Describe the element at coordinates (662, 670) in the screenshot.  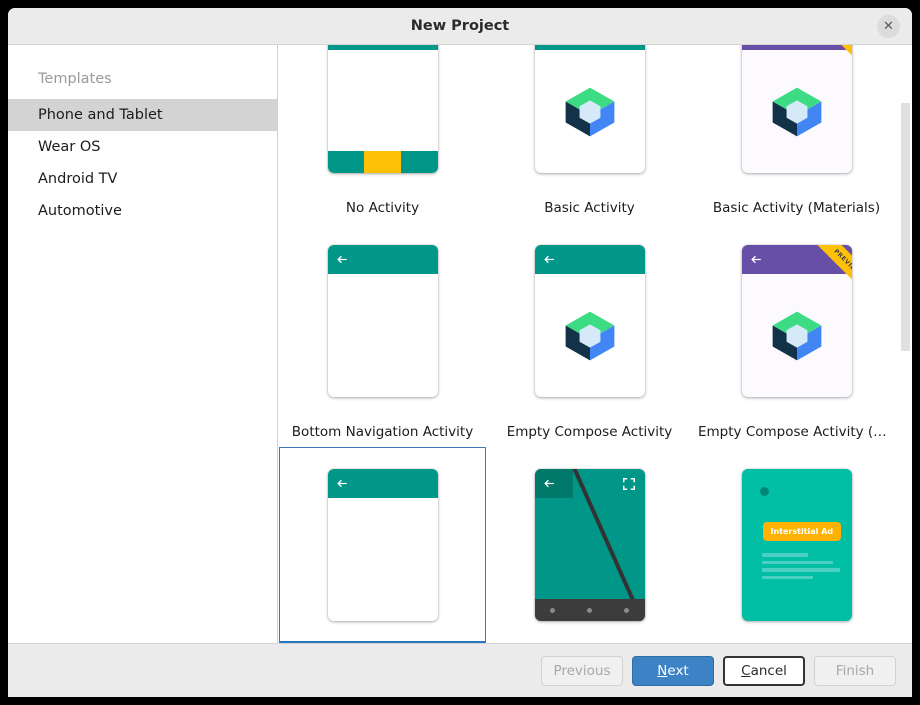
I see `next-mnemonic: N` at that location.